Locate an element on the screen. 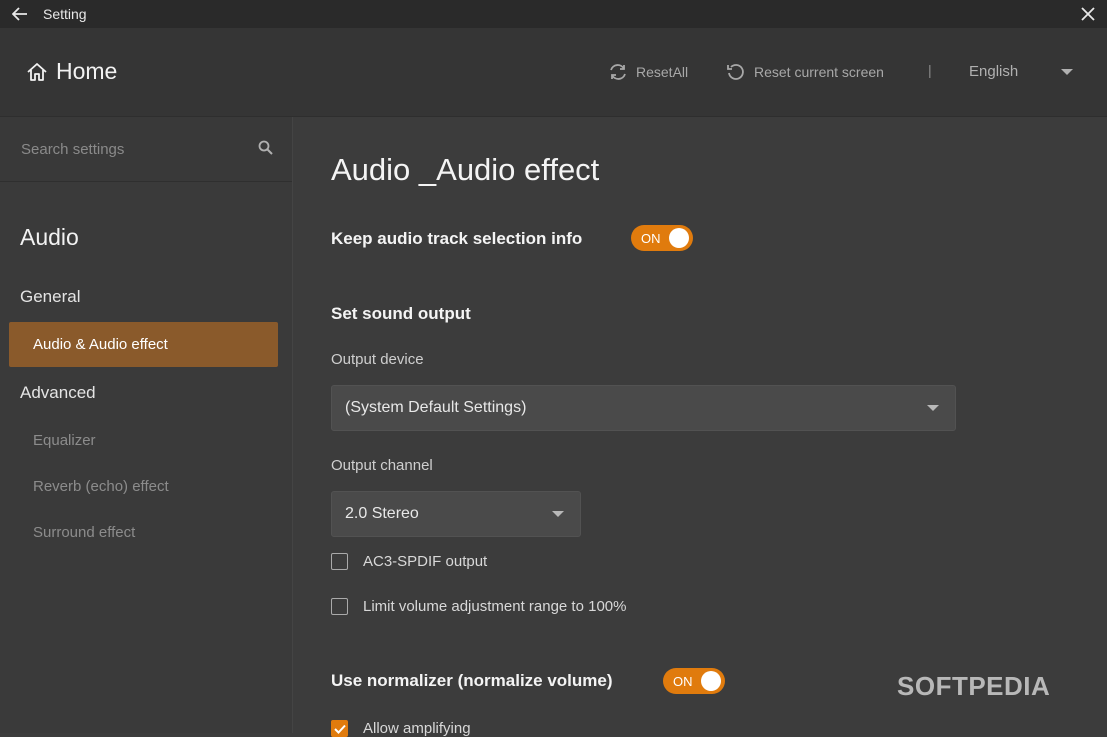 Image resolution: width=1107 pixels, height=737 pixels. home-button: Home is located at coordinates (71, 71).